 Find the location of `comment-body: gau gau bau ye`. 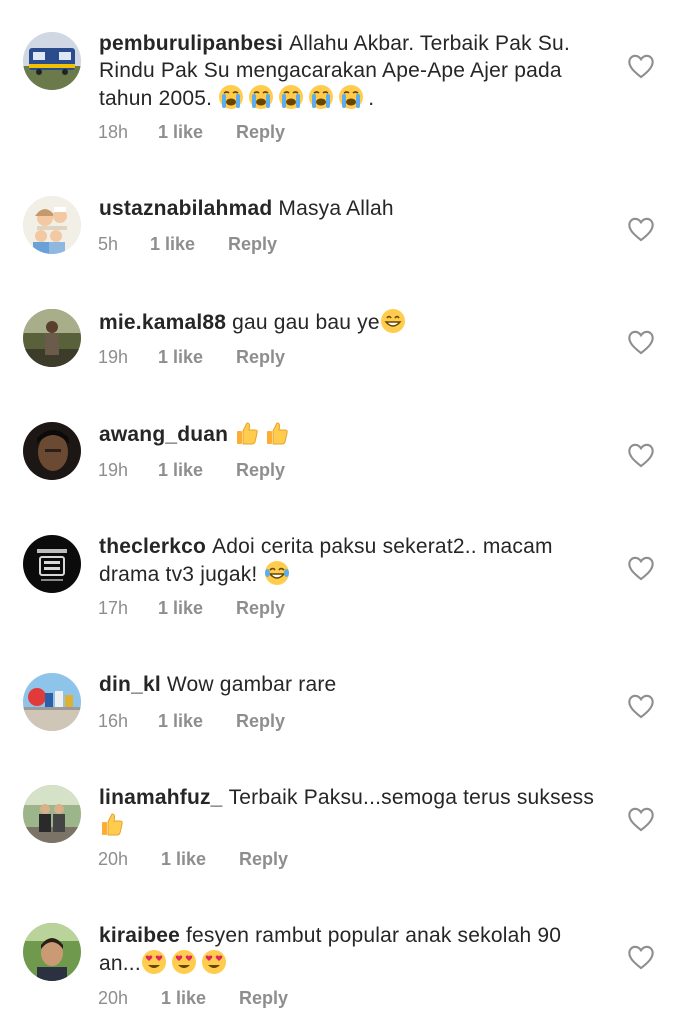

comment-body: gau gau bau ye is located at coordinates (306, 322).